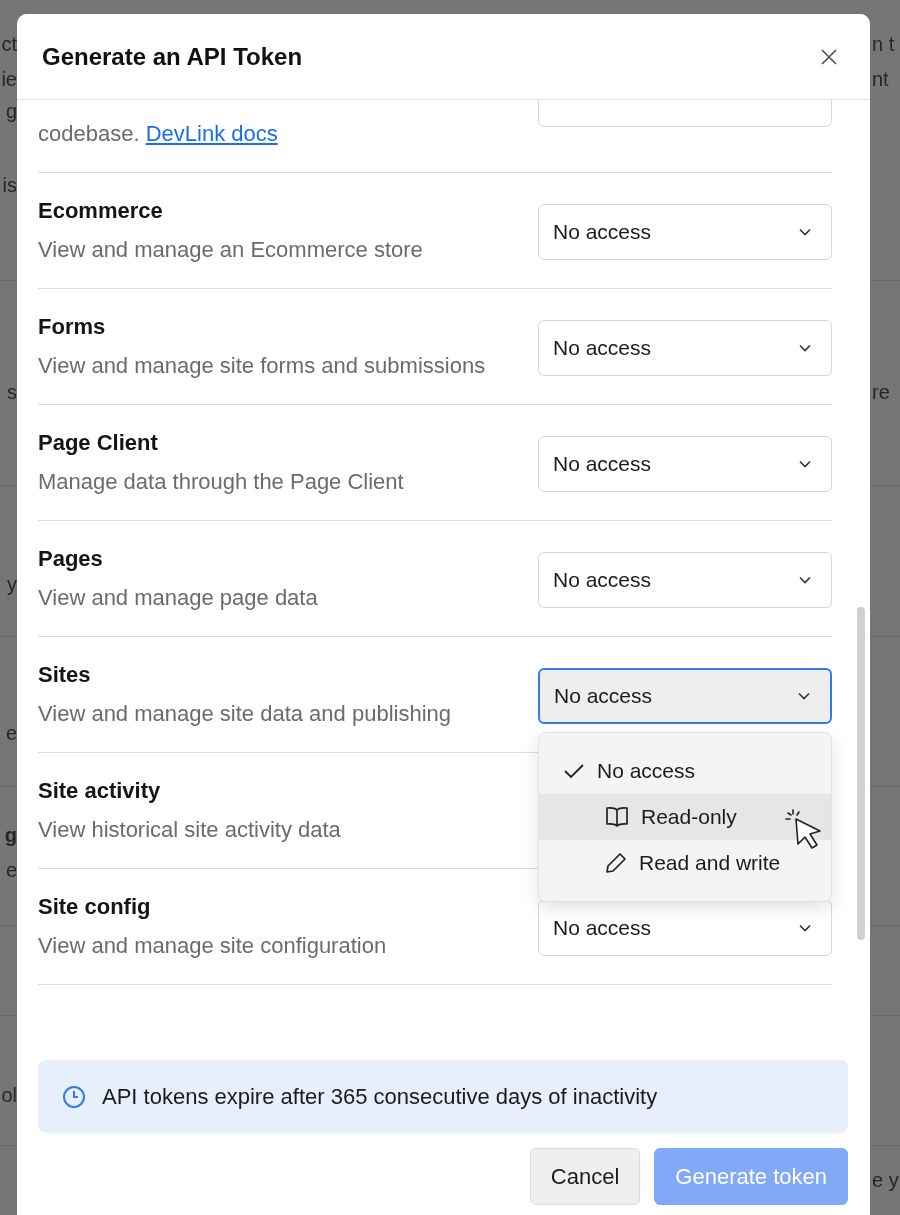 This screenshot has height=1215, width=900. I want to click on permission-name: Forms, so click(72, 327).